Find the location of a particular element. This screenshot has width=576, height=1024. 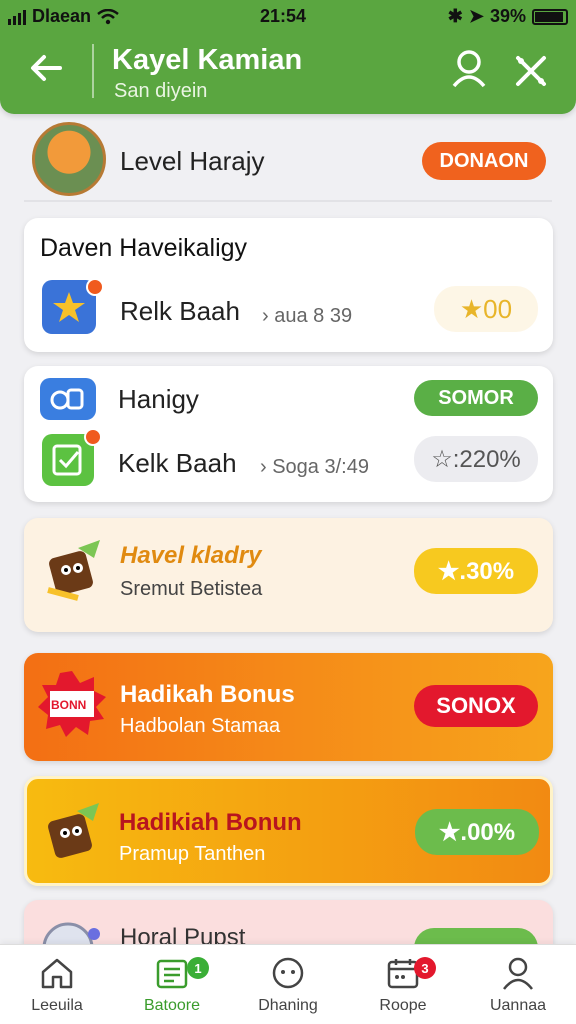

nav-badge: 3 is located at coordinates (425, 968).